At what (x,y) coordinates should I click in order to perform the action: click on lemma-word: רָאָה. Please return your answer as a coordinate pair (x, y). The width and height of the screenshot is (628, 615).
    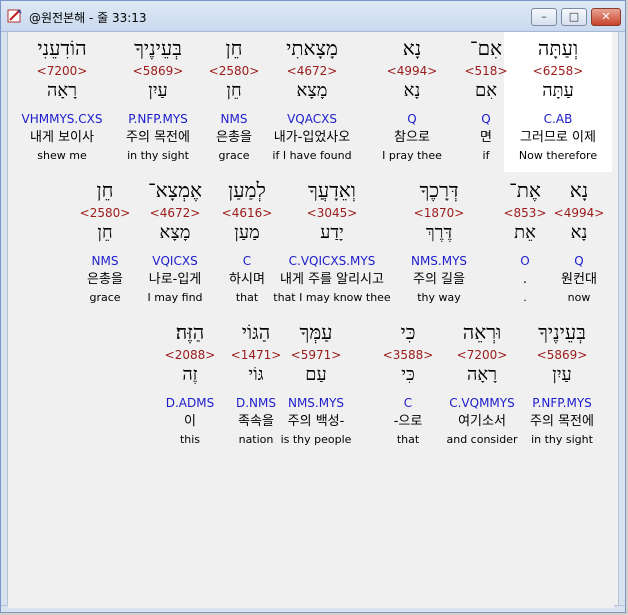
    Looking at the image, I should click on (62, 90).